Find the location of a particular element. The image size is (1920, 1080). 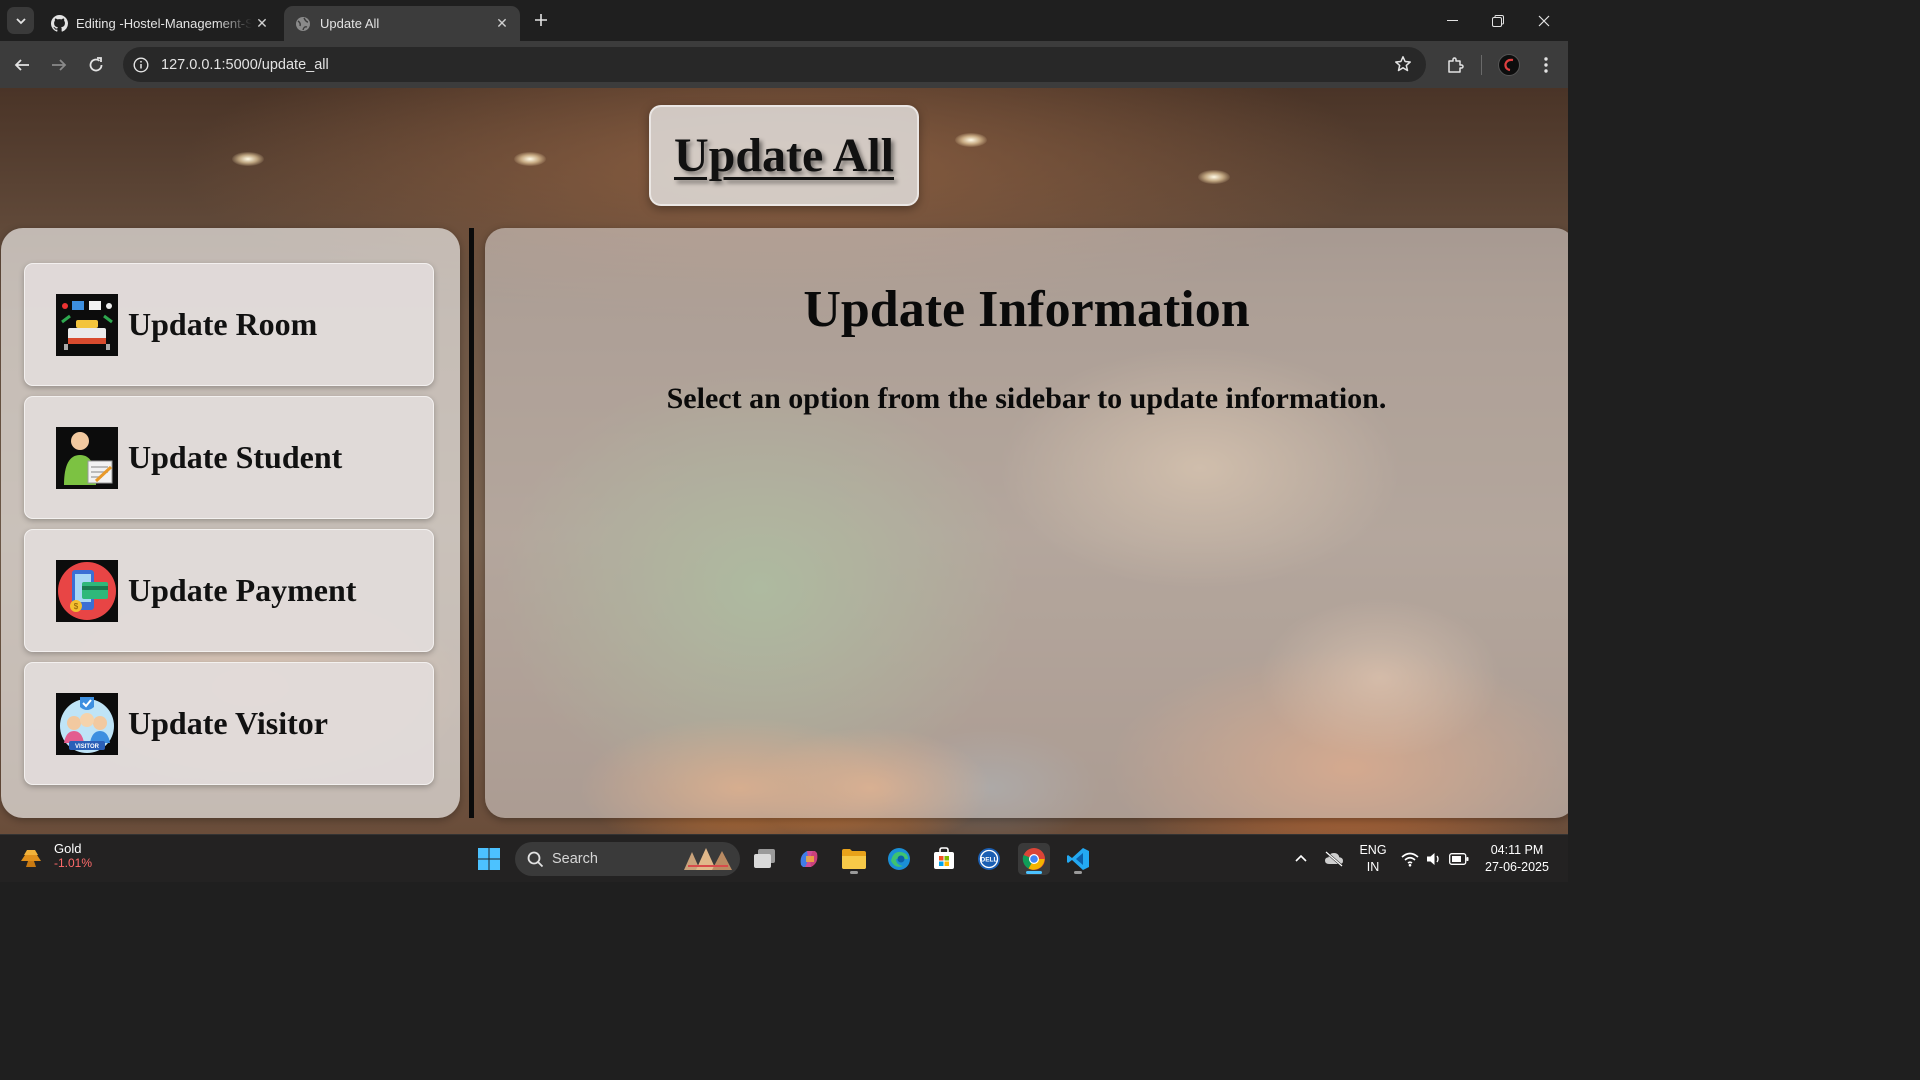

clock: 04:11 PM 27-06-2025 is located at coordinates (1517, 859).